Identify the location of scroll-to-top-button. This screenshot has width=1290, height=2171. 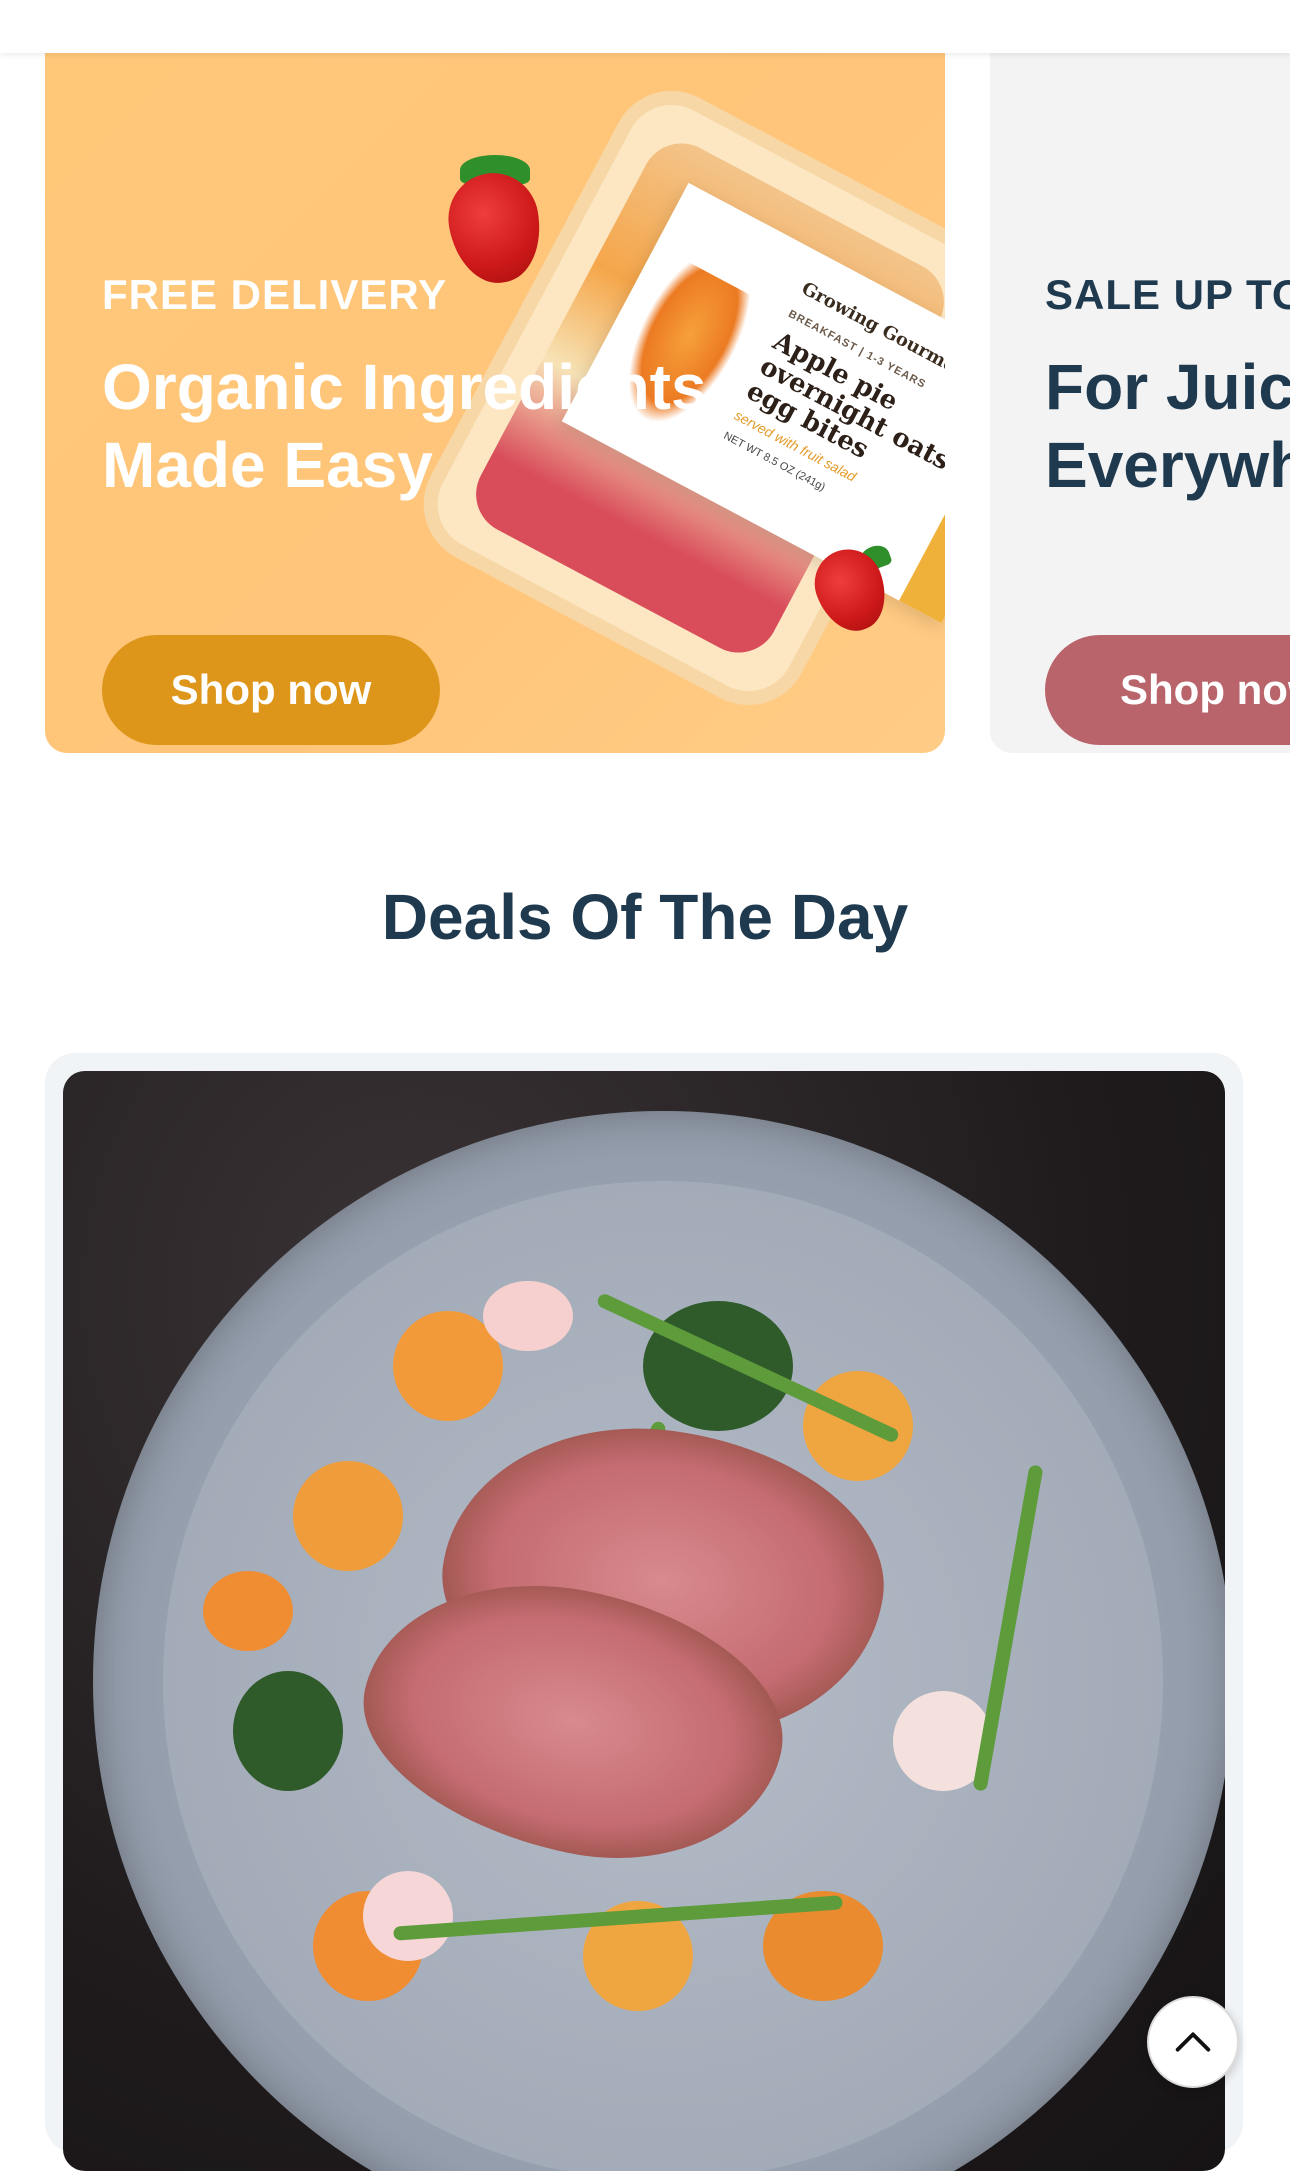
(1193, 2042).